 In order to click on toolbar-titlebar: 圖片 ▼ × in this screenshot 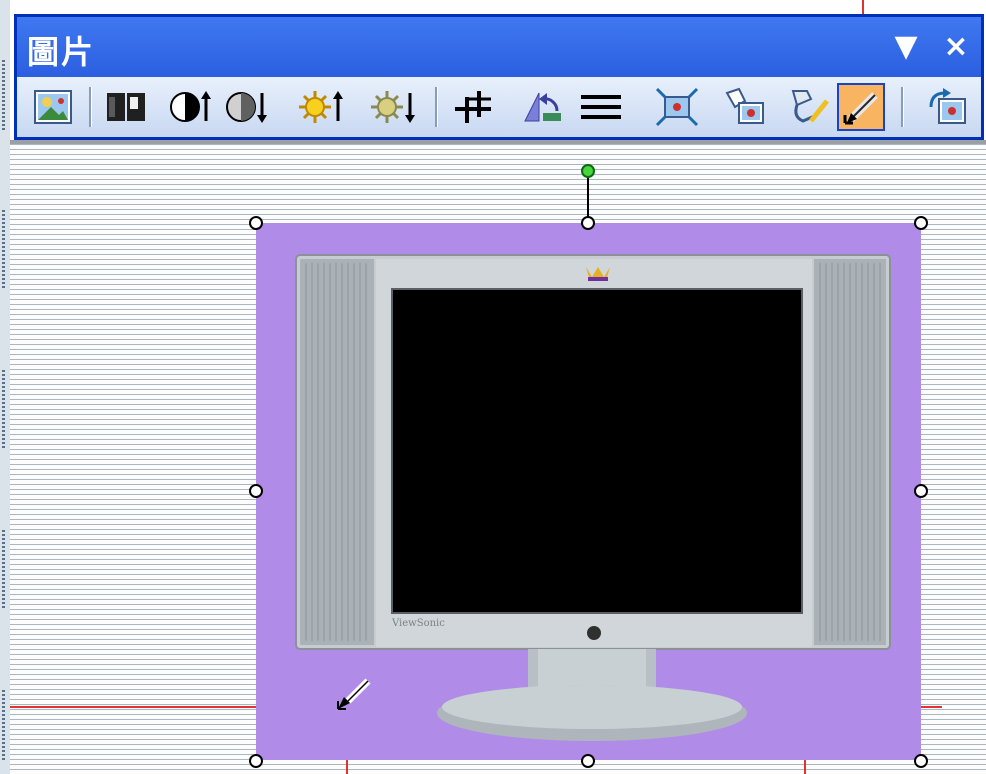, I will do `click(499, 47)`.